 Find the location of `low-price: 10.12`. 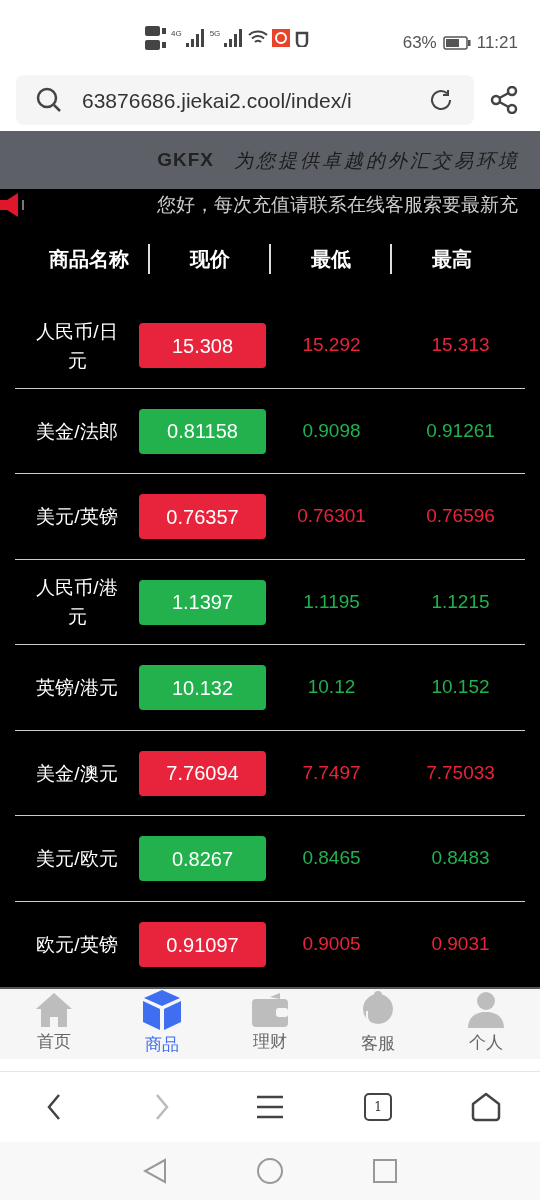

low-price: 10.12 is located at coordinates (331, 687).